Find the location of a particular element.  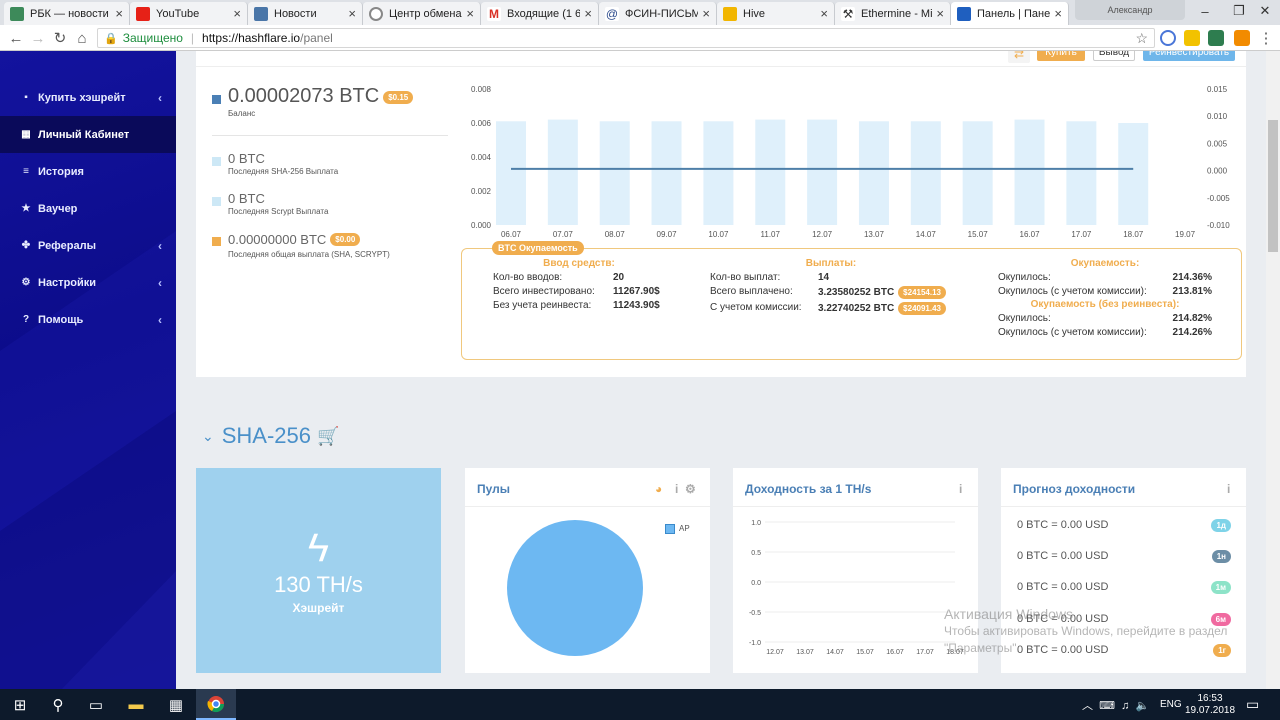

tab-title: Hive is located at coordinates (754, 13).